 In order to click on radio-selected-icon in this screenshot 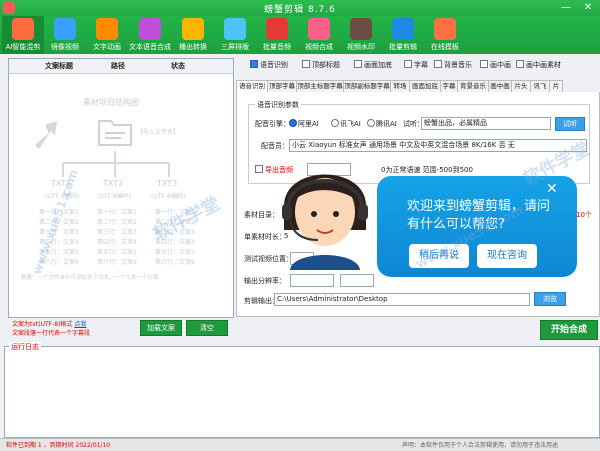, I will do `click(293, 123)`.